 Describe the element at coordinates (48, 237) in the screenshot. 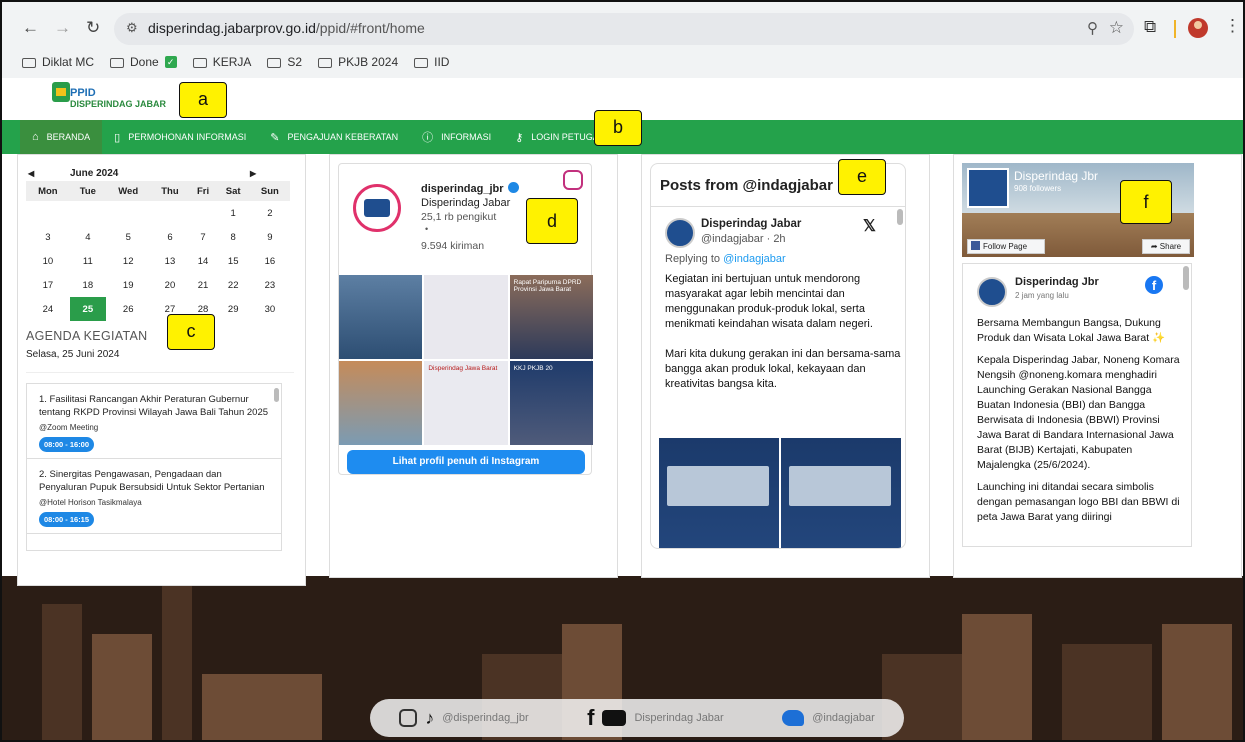

I see `calendar-day: 3` at that location.